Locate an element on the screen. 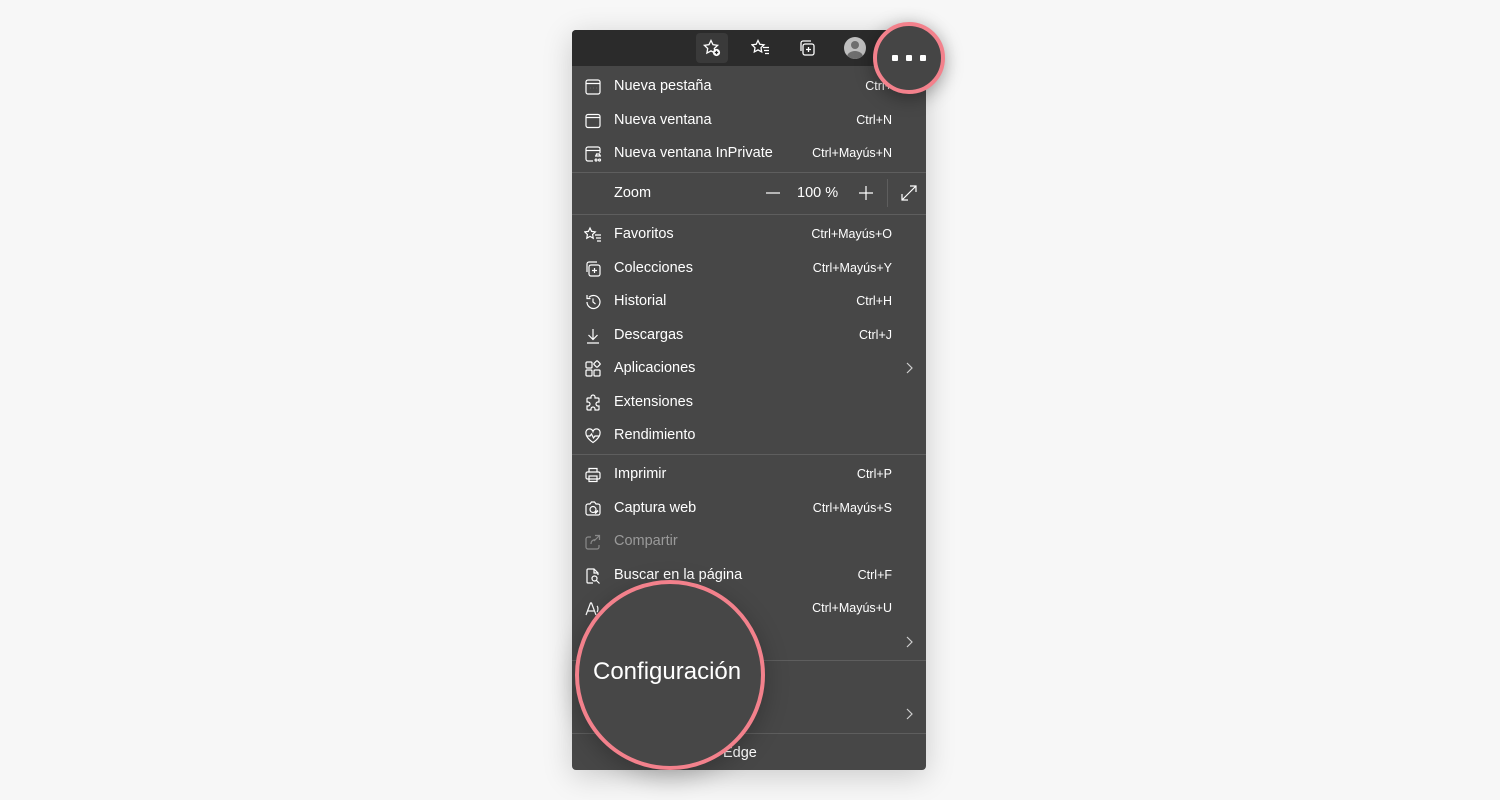 The width and height of the screenshot is (1500, 800). settings-magnifier-callout: Configuración is located at coordinates (670, 675).